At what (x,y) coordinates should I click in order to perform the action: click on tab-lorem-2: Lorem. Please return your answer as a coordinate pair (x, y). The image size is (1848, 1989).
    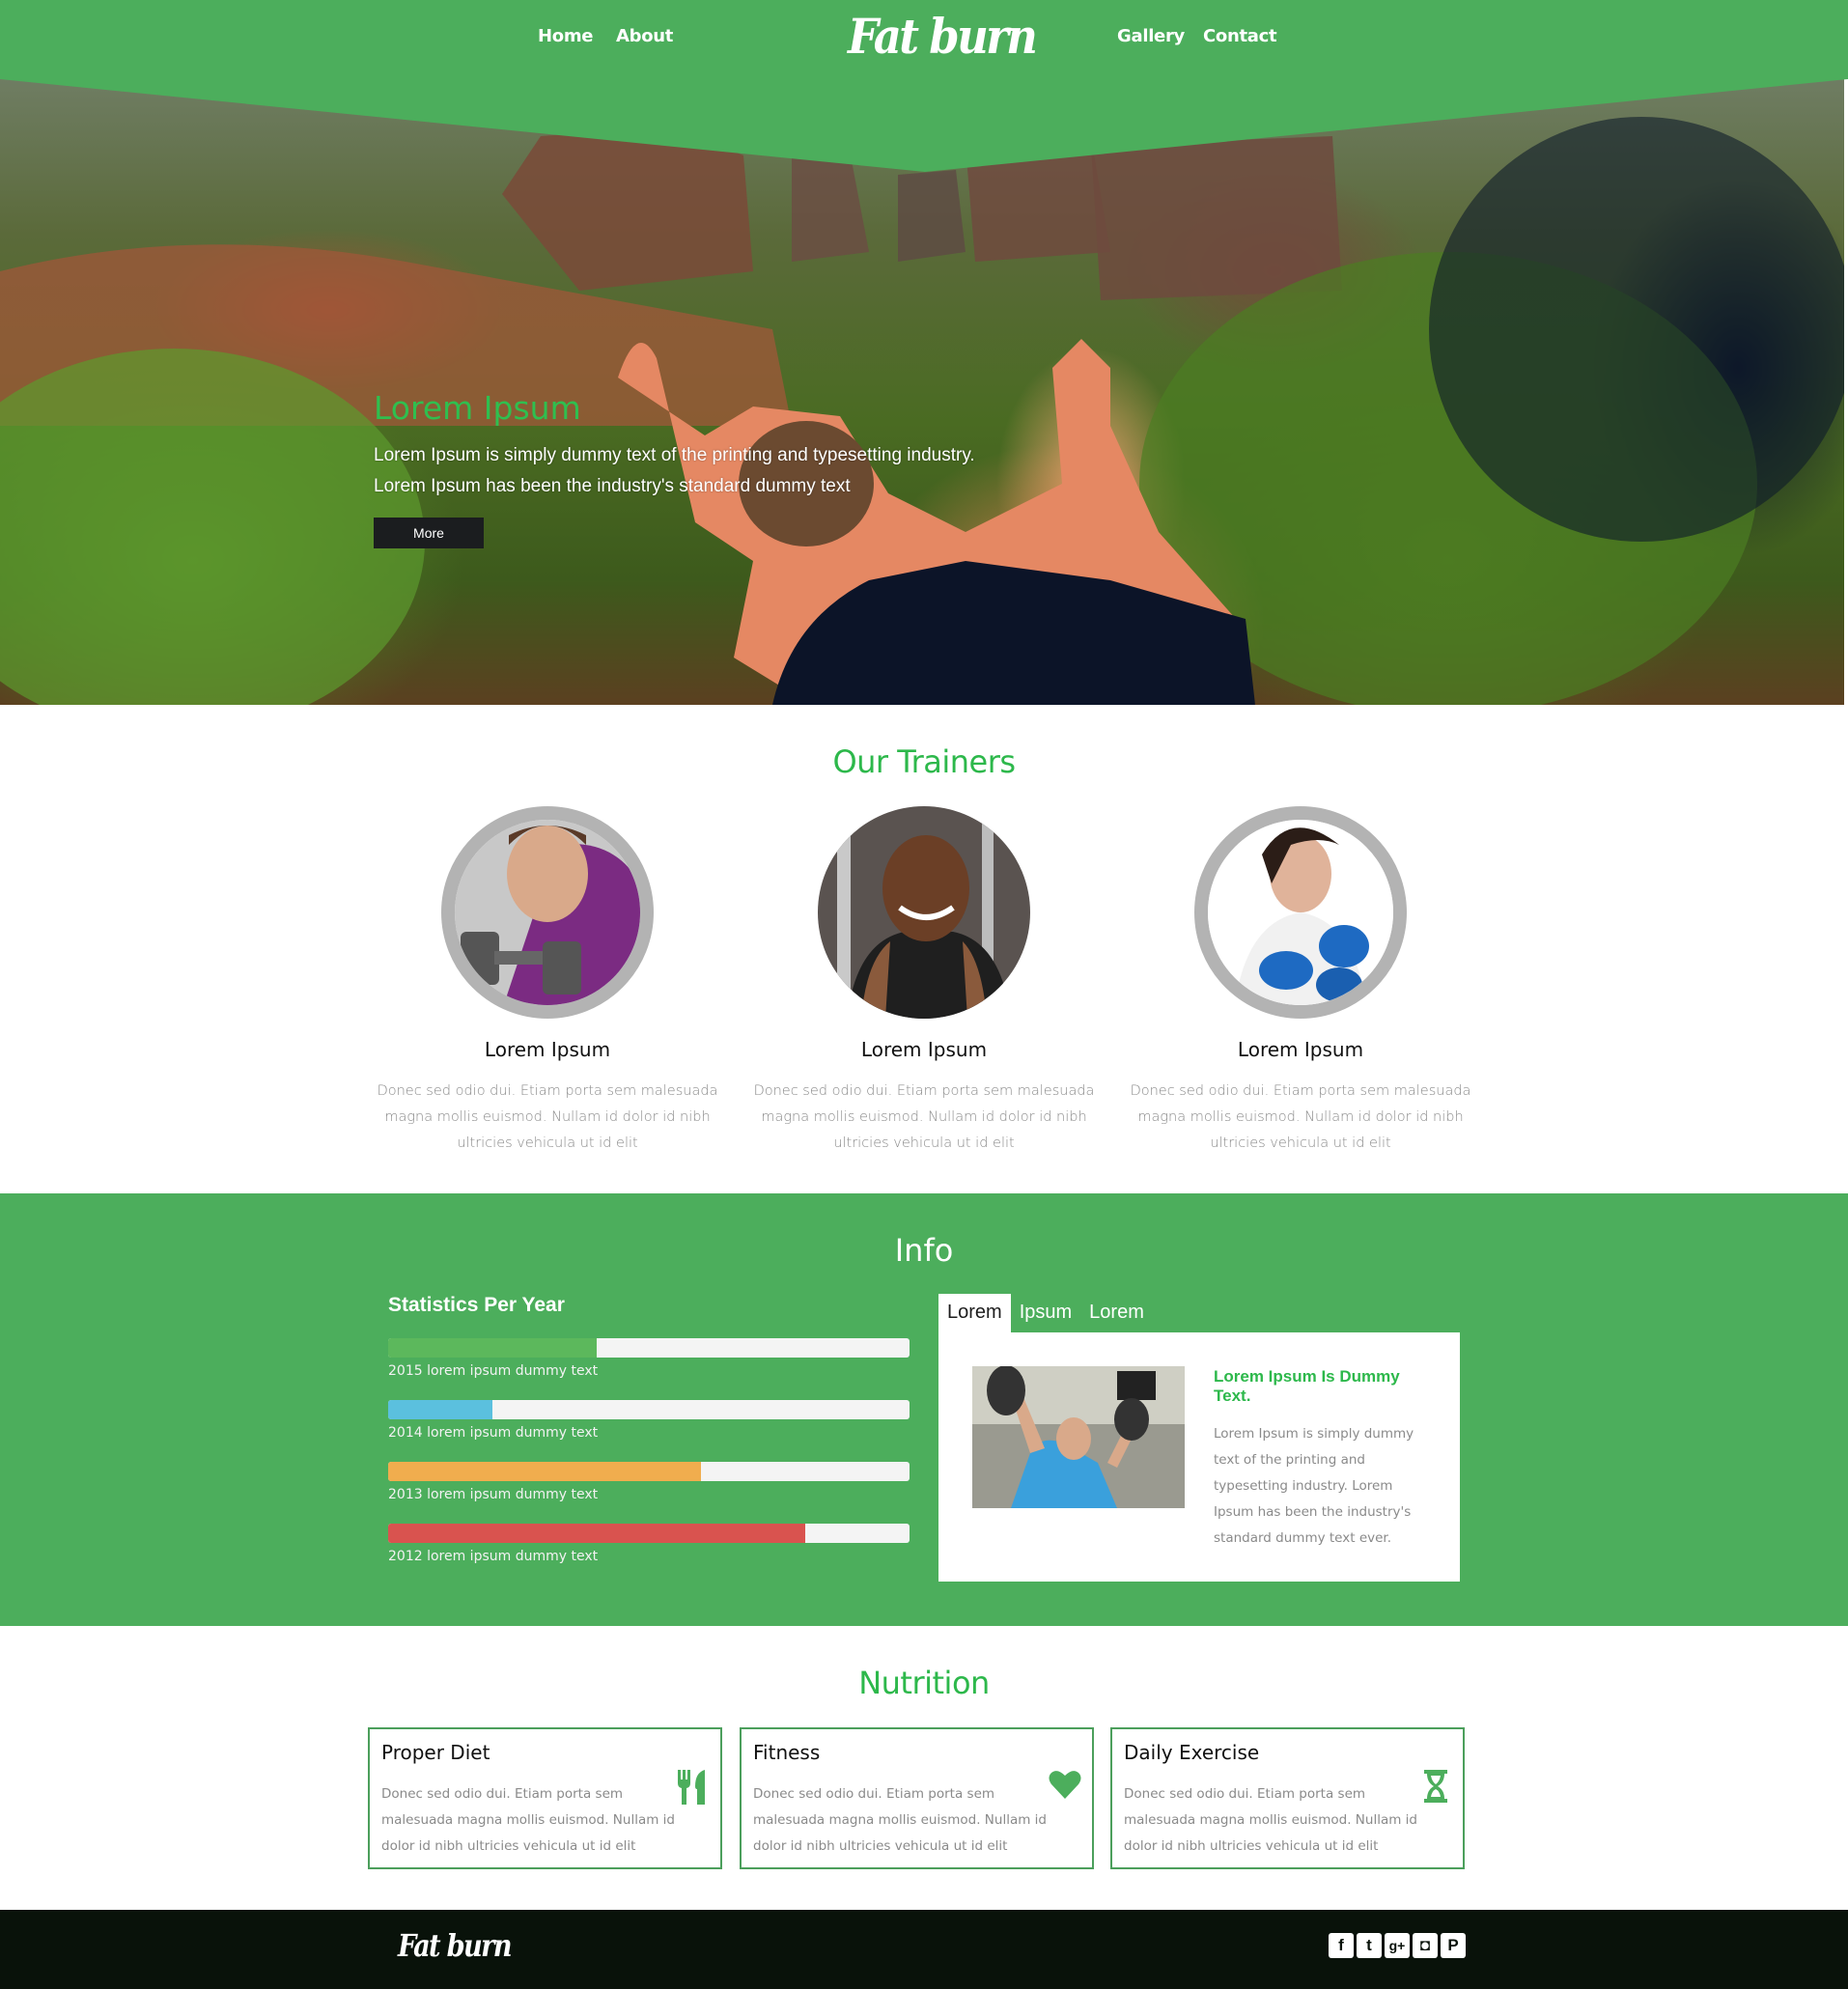
    Looking at the image, I should click on (1116, 1313).